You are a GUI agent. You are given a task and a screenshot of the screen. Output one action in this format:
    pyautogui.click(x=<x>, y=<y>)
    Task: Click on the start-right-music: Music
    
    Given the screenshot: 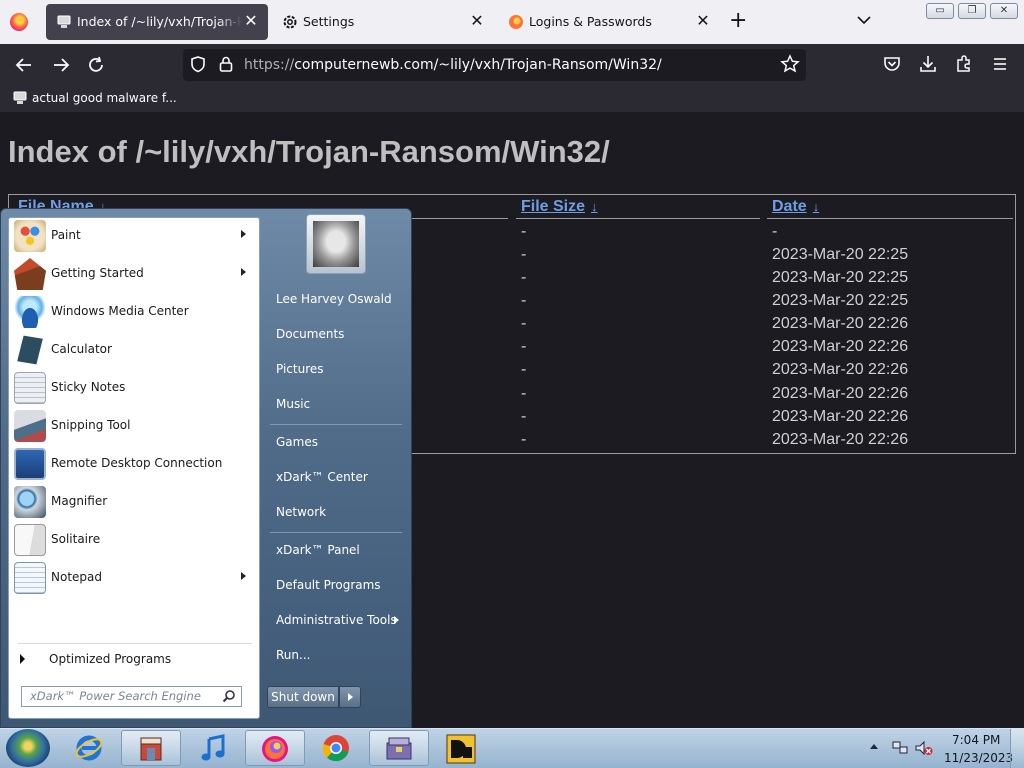 What is the action you would take?
    pyautogui.click(x=293, y=404)
    